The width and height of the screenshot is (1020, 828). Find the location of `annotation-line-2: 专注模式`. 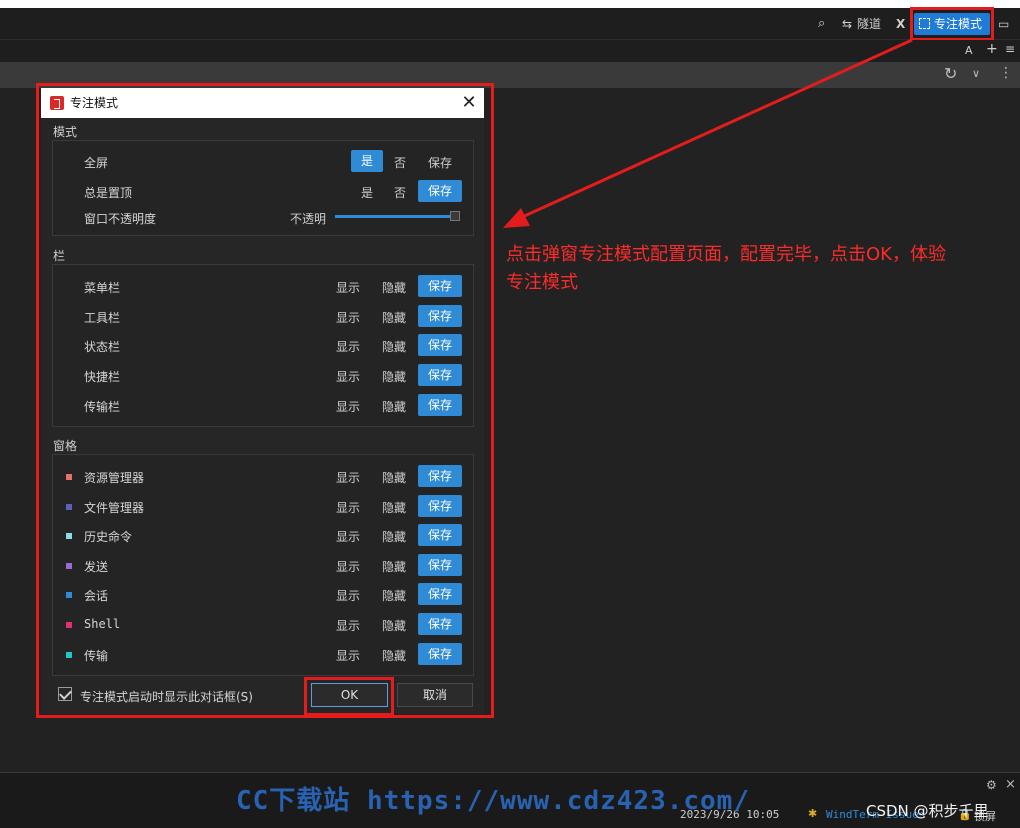

annotation-line-2: 专注模式 is located at coordinates (542, 282).